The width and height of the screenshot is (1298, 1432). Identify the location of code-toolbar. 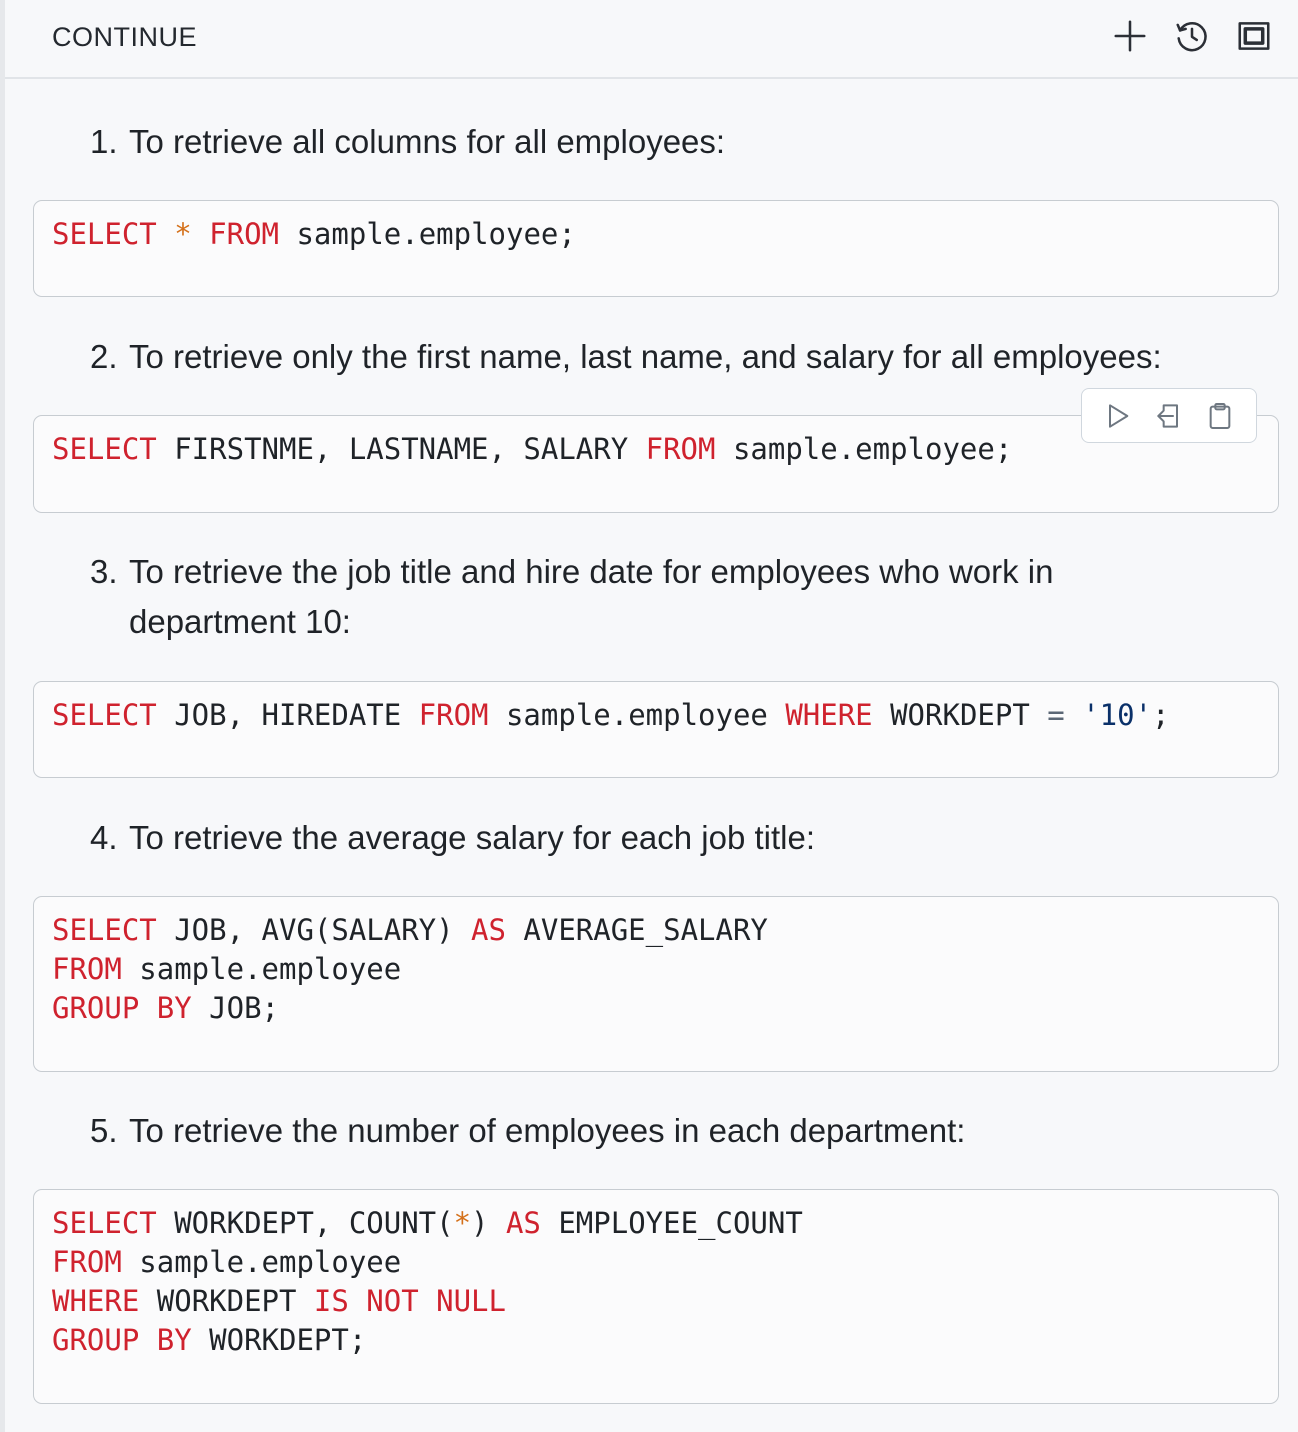
(1169, 415).